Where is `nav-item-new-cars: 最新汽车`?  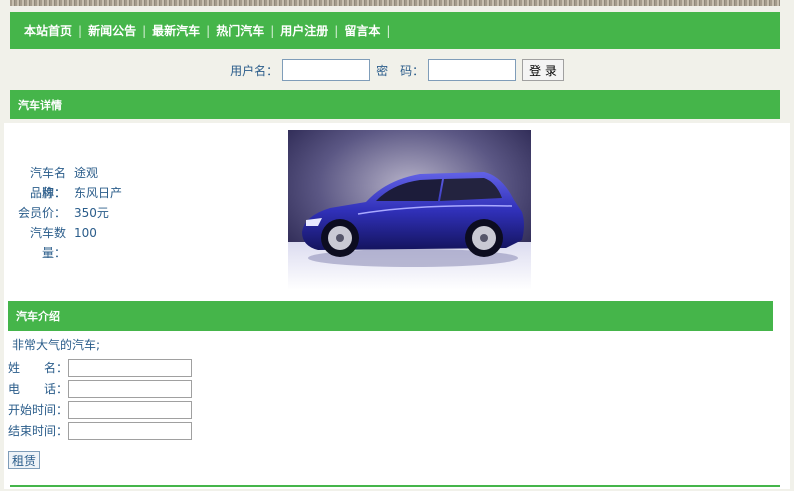
nav-item-new-cars: 最新汽车 is located at coordinates (176, 30).